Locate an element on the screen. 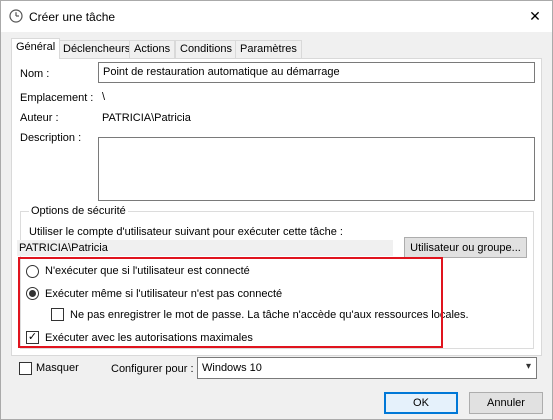 This screenshot has height=420, width=553. location-value: \ is located at coordinates (104, 97).